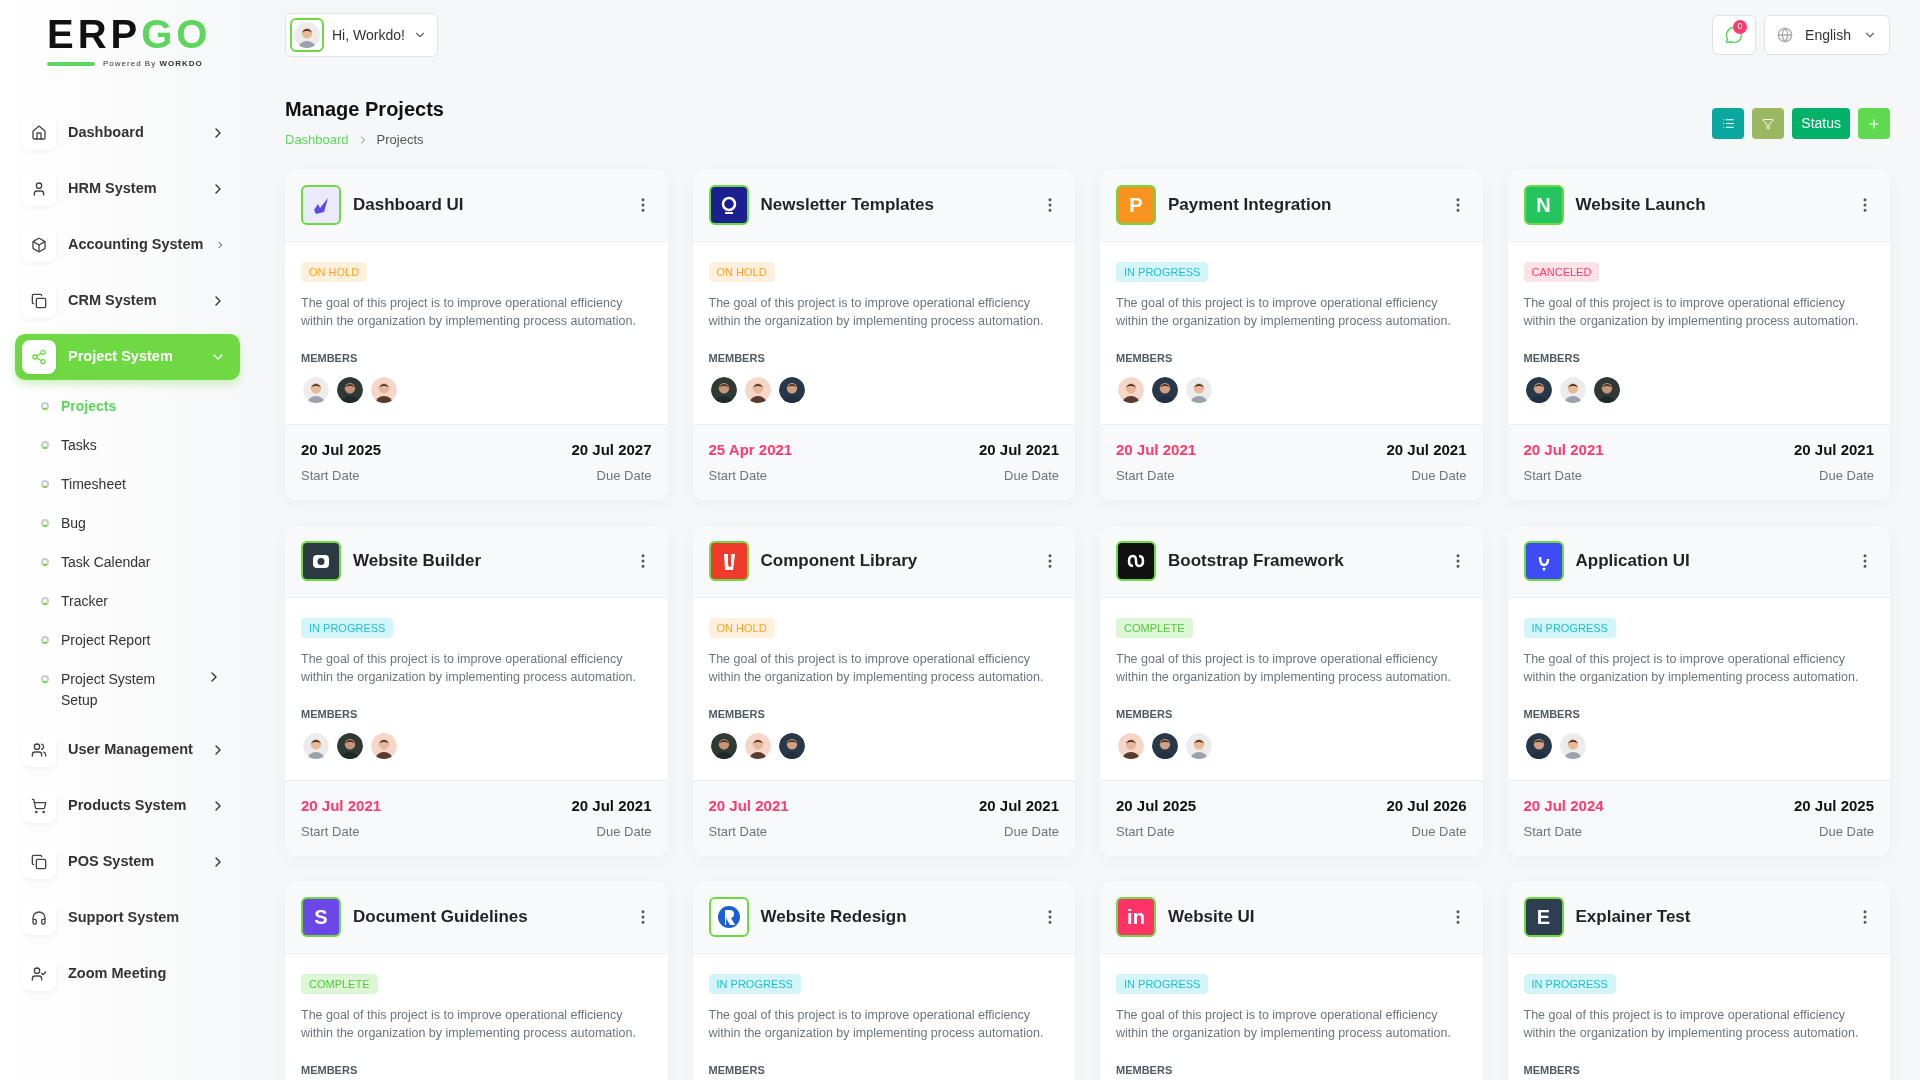 This screenshot has width=1920, height=1080. What do you see at coordinates (834, 917) in the screenshot?
I see `project-name: Website Redesign` at bounding box center [834, 917].